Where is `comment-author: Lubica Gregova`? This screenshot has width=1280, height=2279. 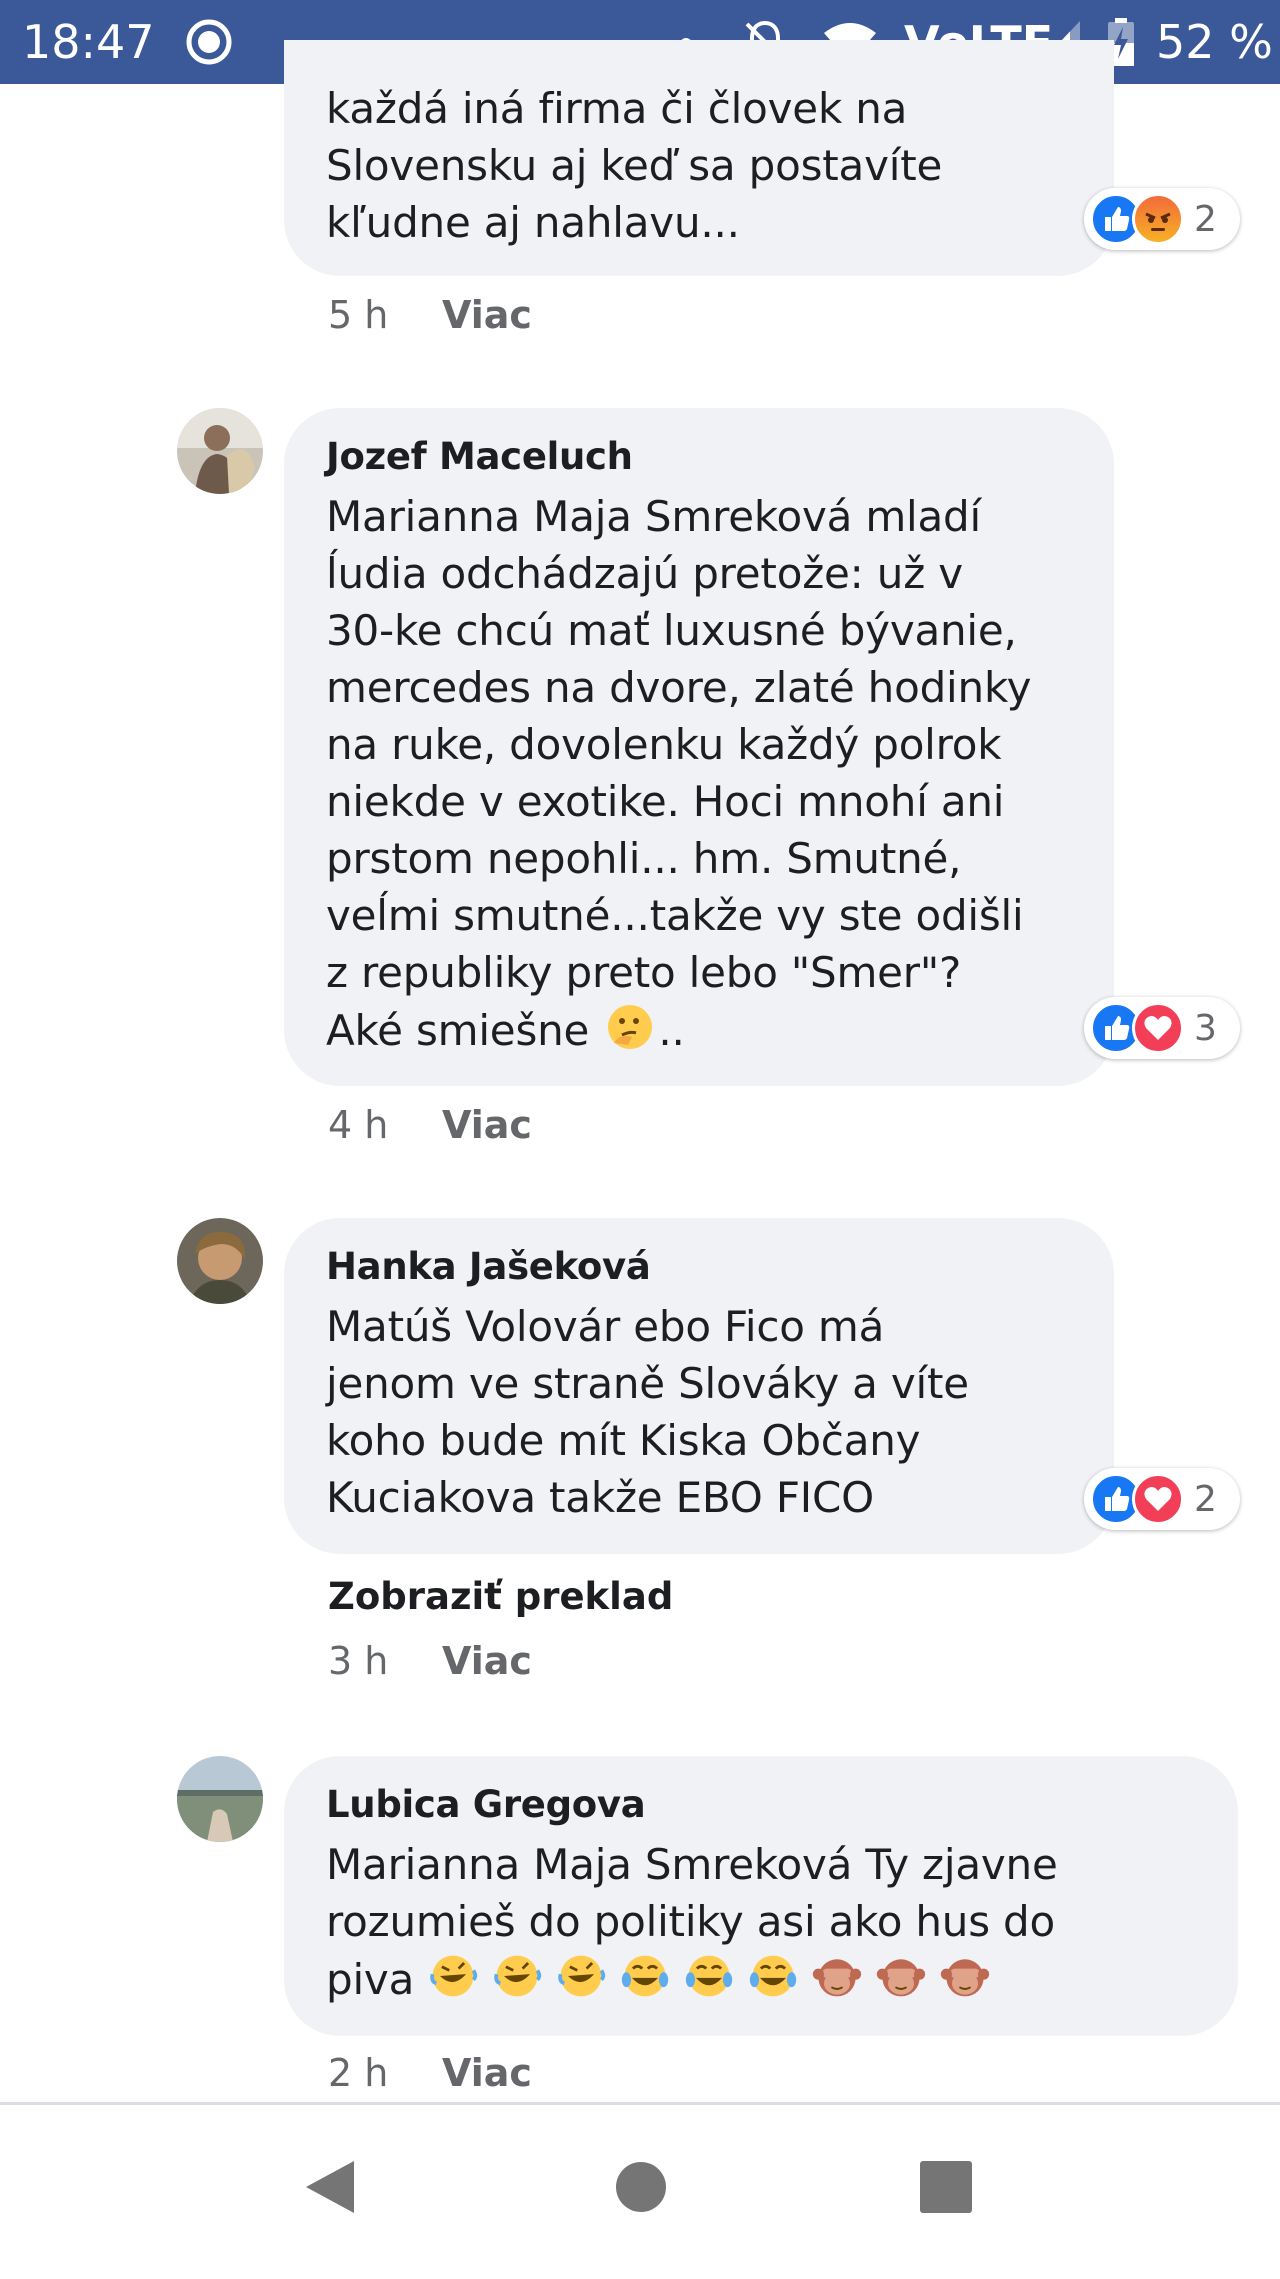 comment-author: Lubica Gregova is located at coordinates (761, 1805).